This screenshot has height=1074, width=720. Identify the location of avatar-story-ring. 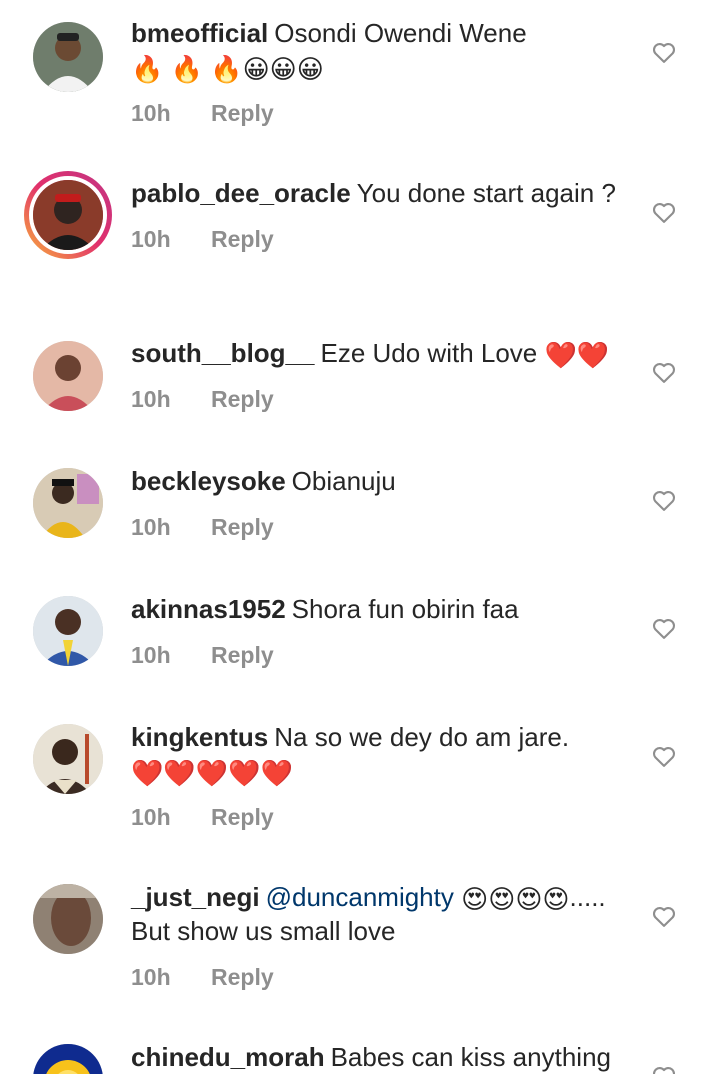
(68, 215).